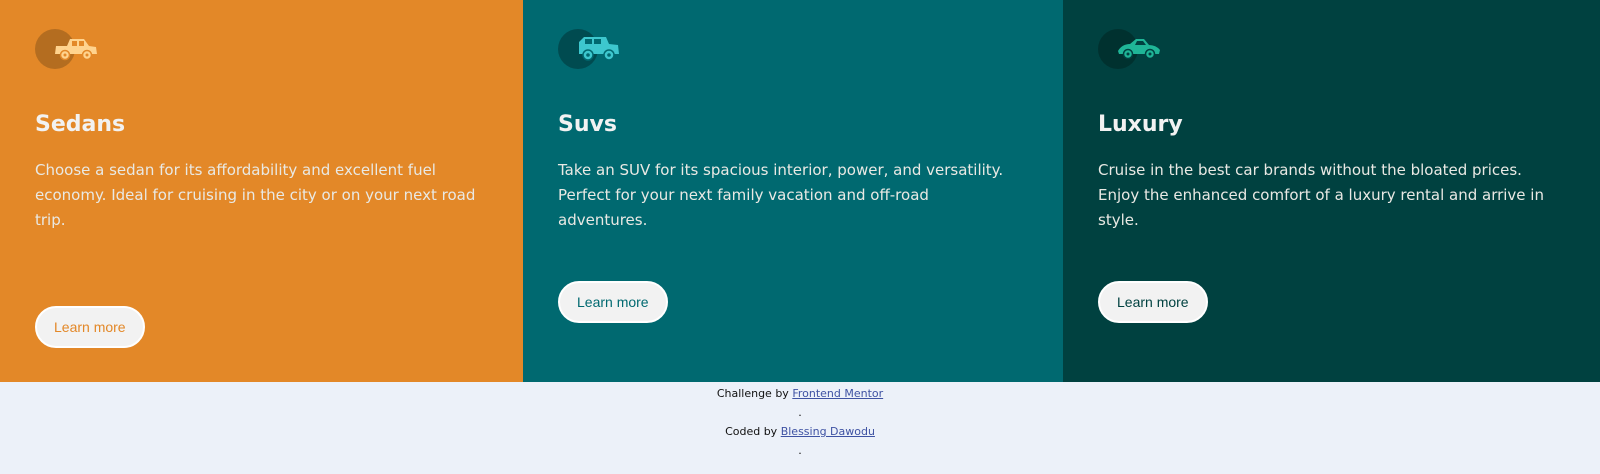 The height and width of the screenshot is (474, 1600). Describe the element at coordinates (613, 302) in the screenshot. I see `learn-more-button-suvs: Learn more` at that location.